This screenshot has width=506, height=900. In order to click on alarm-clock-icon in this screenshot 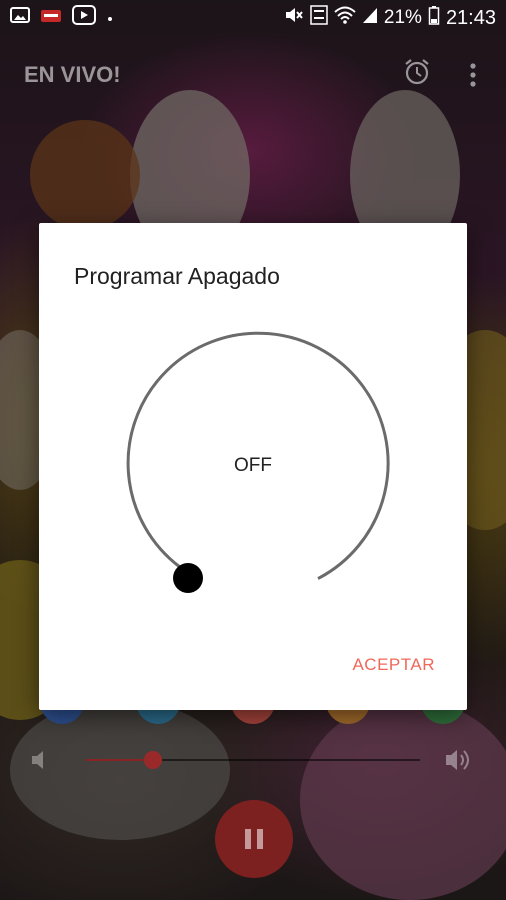, I will do `click(417, 74)`.